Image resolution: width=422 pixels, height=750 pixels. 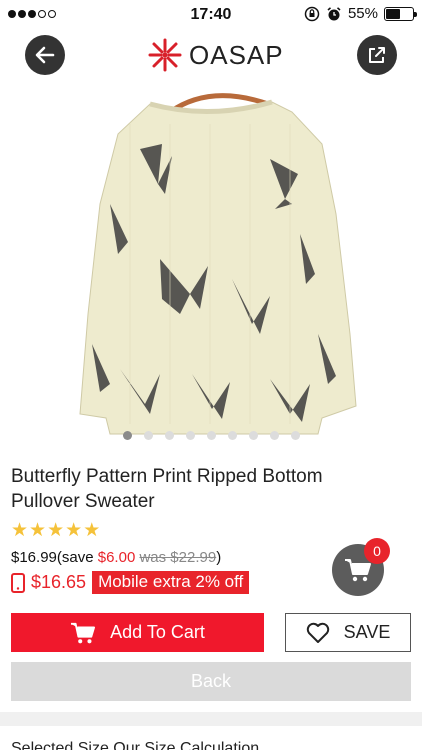 What do you see at coordinates (135, 745) in the screenshot?
I see `size-section-heading: Selected Size Our Size Calculation` at bounding box center [135, 745].